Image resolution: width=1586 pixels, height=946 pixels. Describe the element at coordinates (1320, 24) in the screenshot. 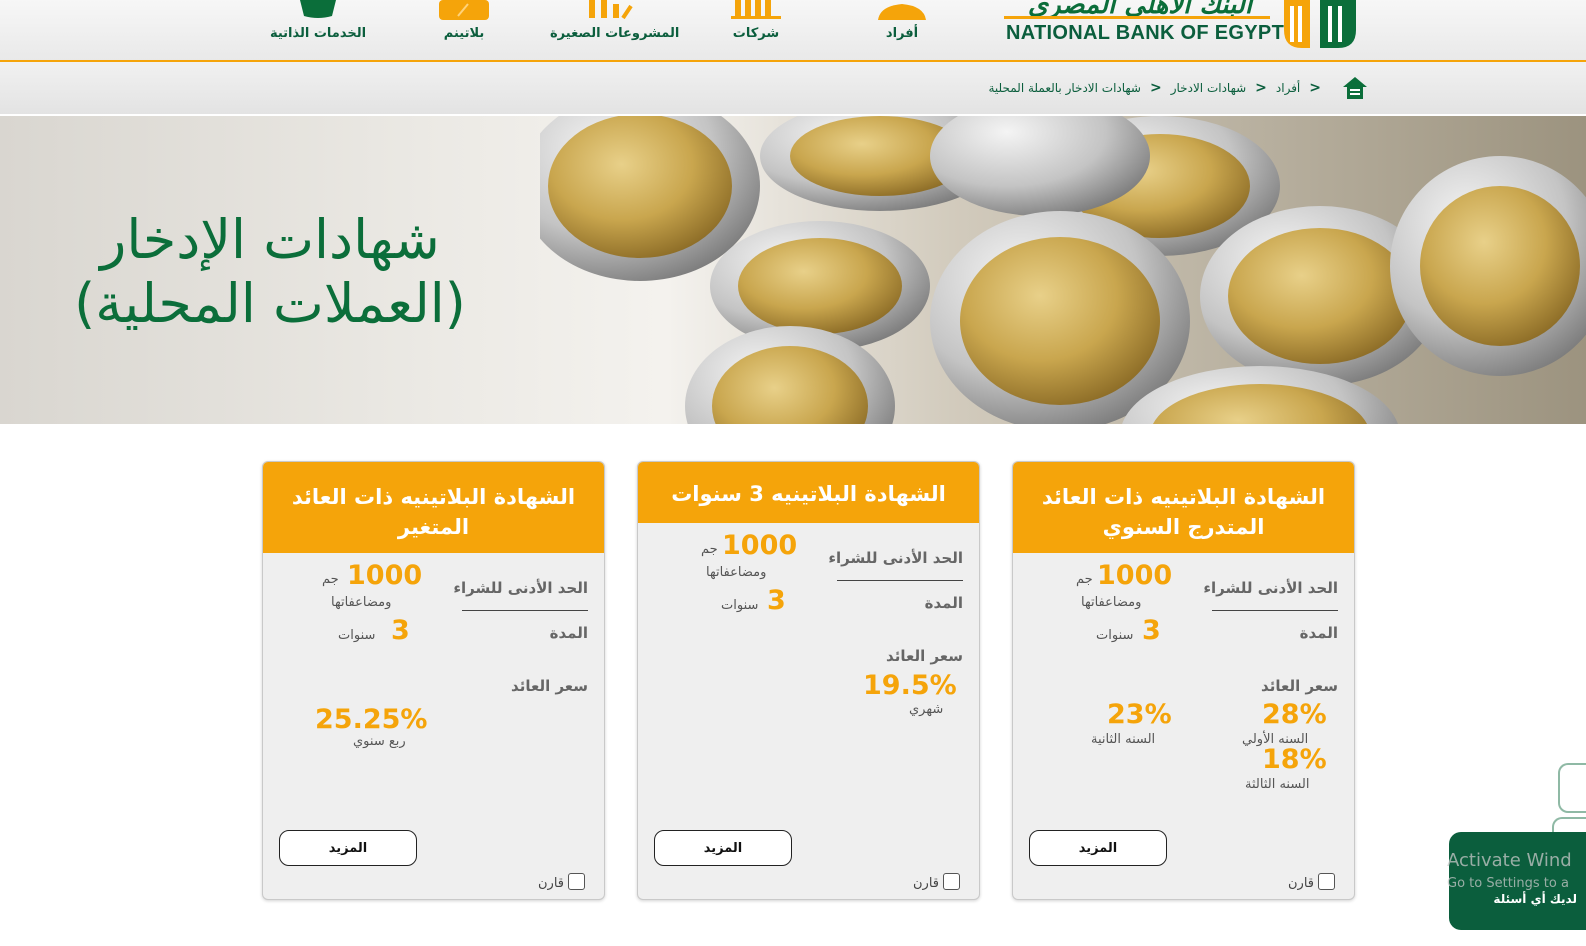

I see `bank-emblem-icon` at that location.